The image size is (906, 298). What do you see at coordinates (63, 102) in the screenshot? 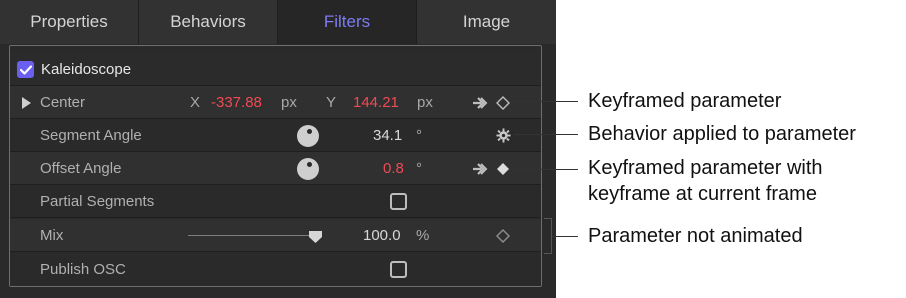
I see `param-label-center: Center` at bounding box center [63, 102].